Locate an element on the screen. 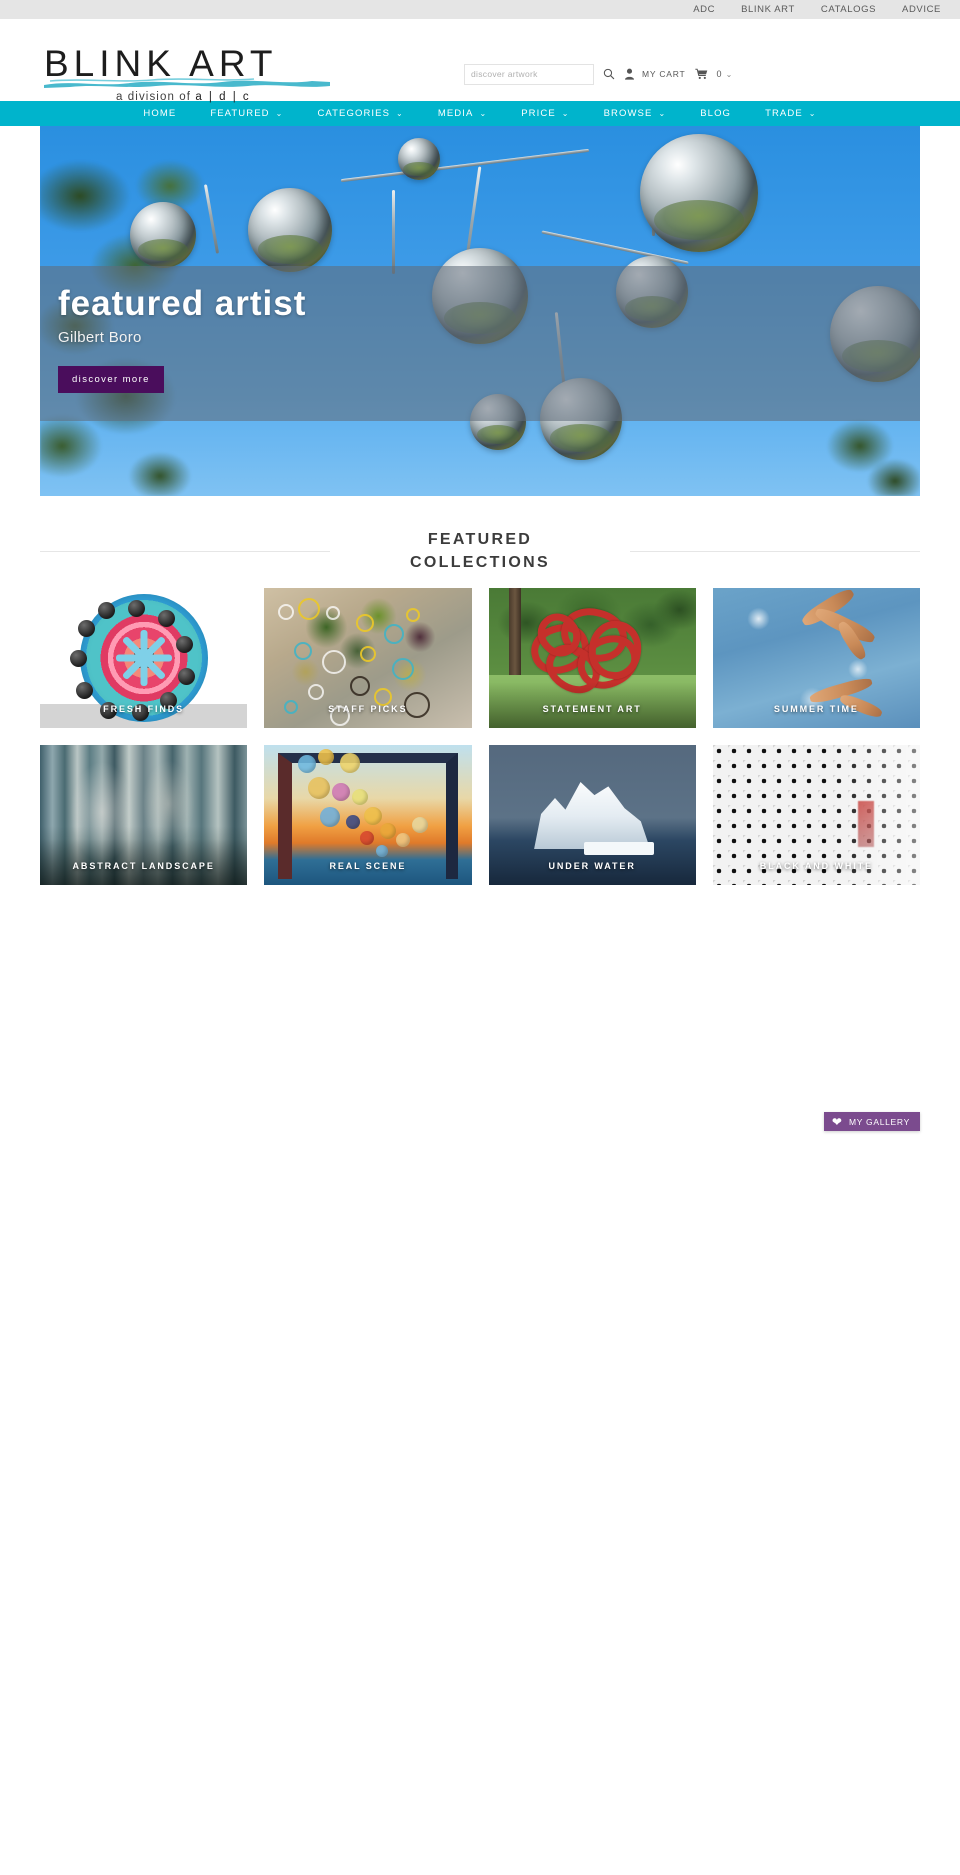 This screenshot has width=960, height=1875. collection-tile-label: ABSTRACT LANDSCAPE is located at coordinates (143, 866).